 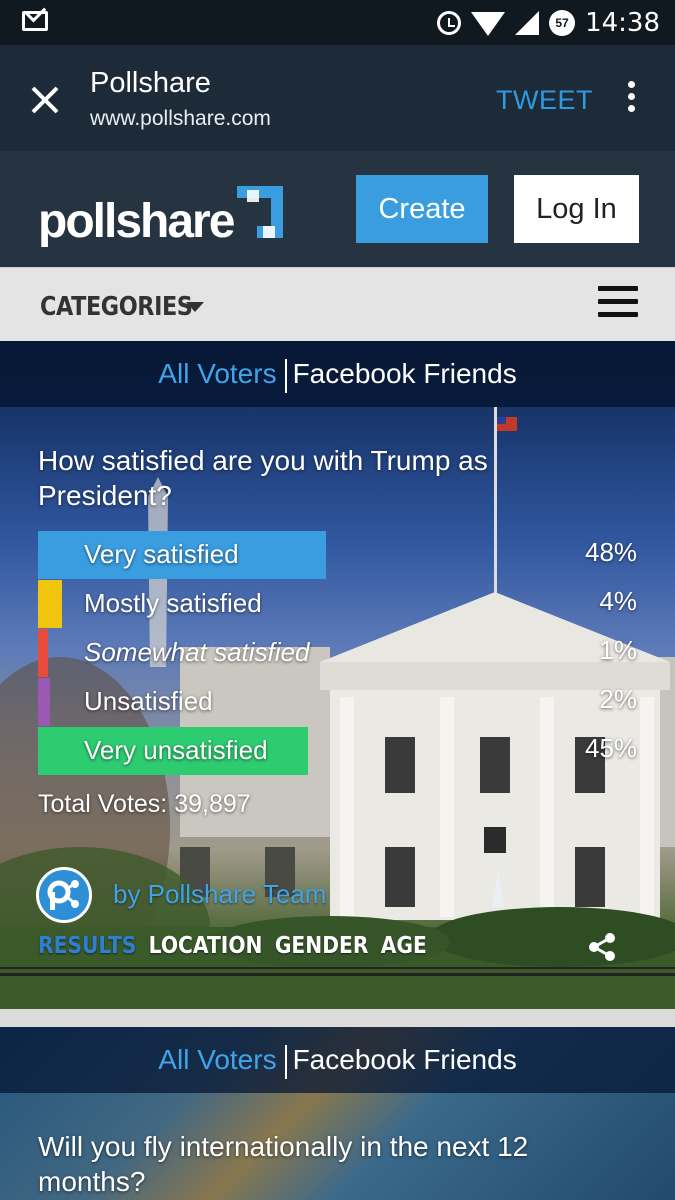 What do you see at coordinates (631, 99) in the screenshot?
I see `more-vert-icon` at bounding box center [631, 99].